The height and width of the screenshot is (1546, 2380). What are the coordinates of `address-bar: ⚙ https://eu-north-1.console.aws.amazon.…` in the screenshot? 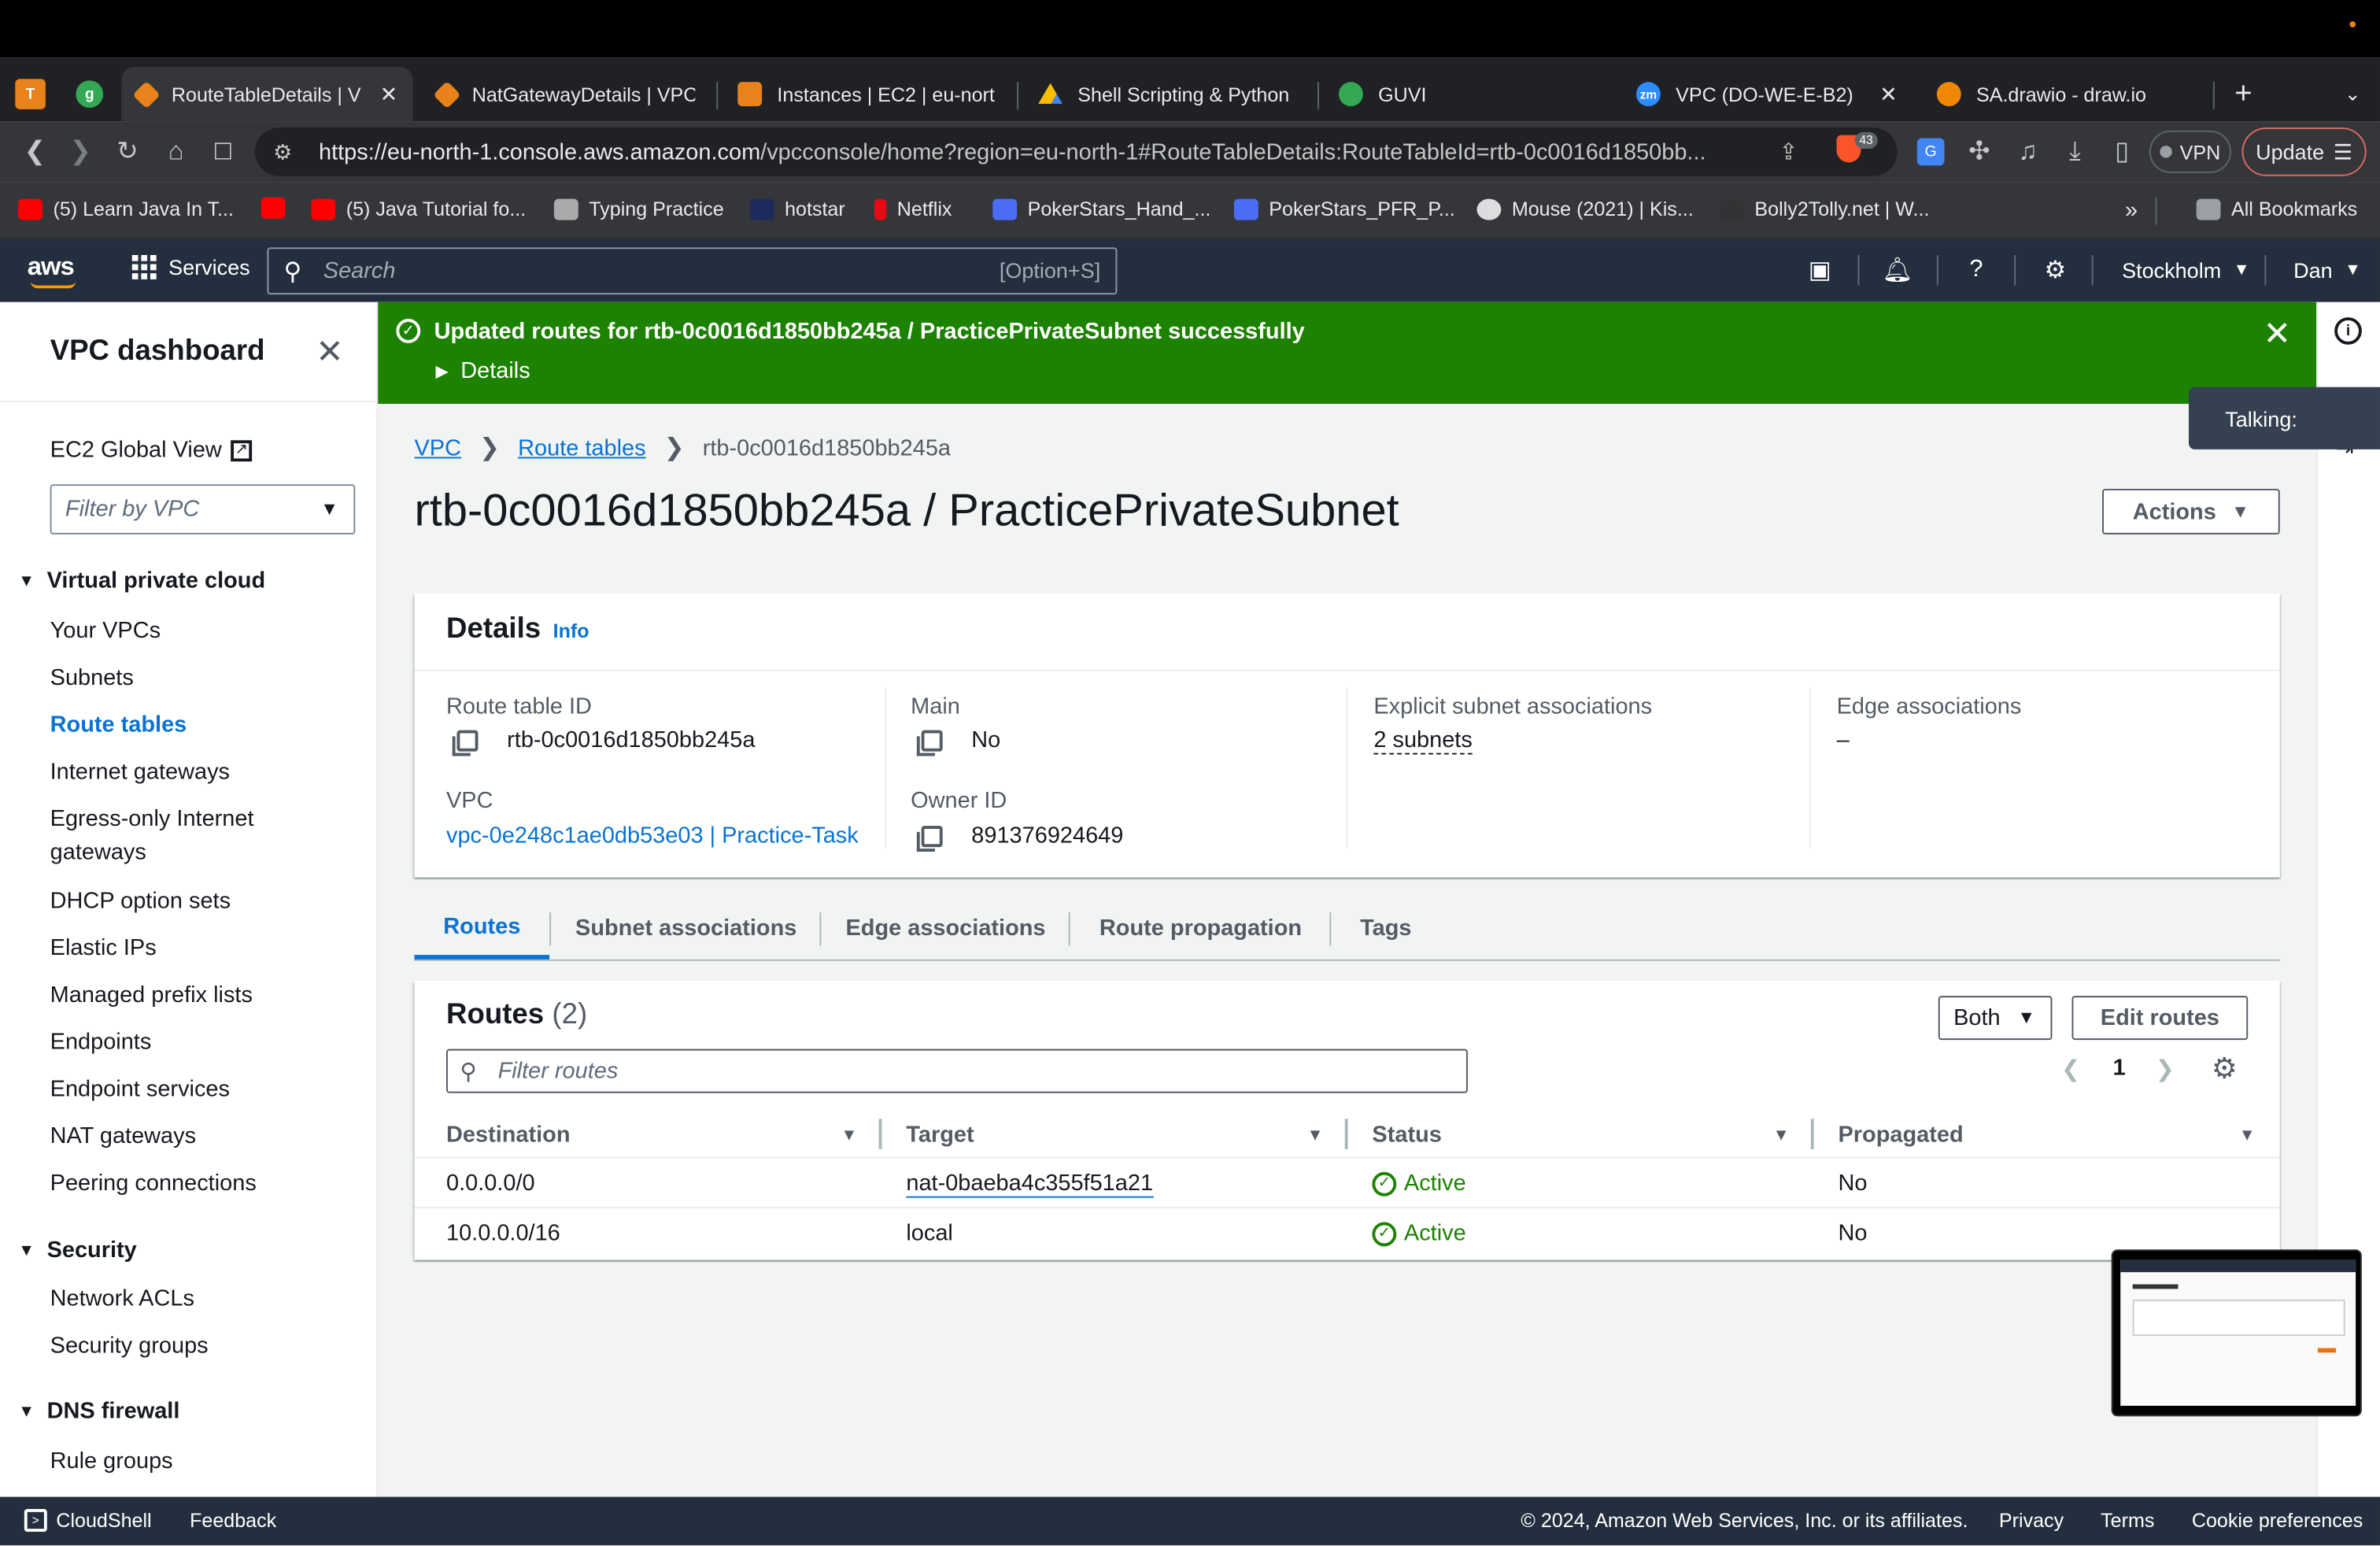 It's located at (1076, 152).